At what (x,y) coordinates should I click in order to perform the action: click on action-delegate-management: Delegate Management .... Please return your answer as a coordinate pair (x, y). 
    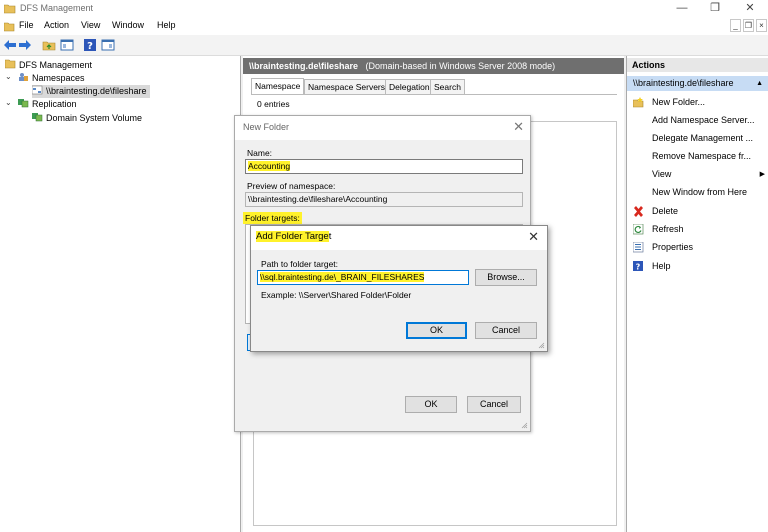
    Looking at the image, I should click on (697, 138).